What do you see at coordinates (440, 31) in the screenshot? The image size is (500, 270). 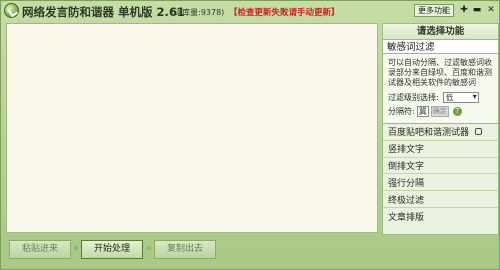 I see `panel-header: 请选择功能` at bounding box center [440, 31].